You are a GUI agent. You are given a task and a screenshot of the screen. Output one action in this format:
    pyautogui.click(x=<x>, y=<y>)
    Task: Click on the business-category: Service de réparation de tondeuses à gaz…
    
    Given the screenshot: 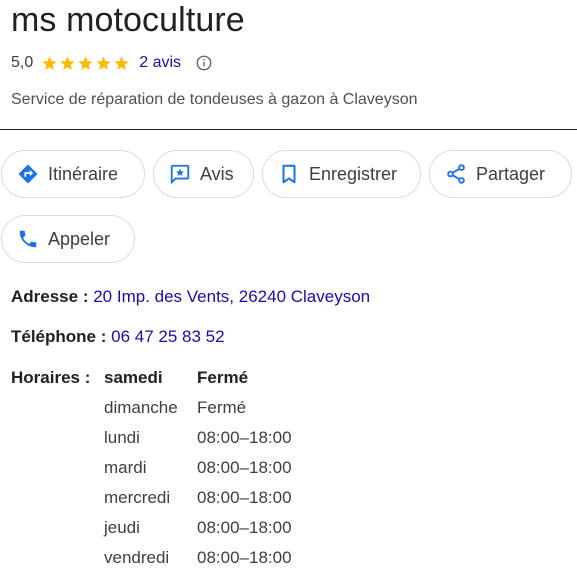 What is the action you would take?
    pyautogui.click(x=214, y=99)
    